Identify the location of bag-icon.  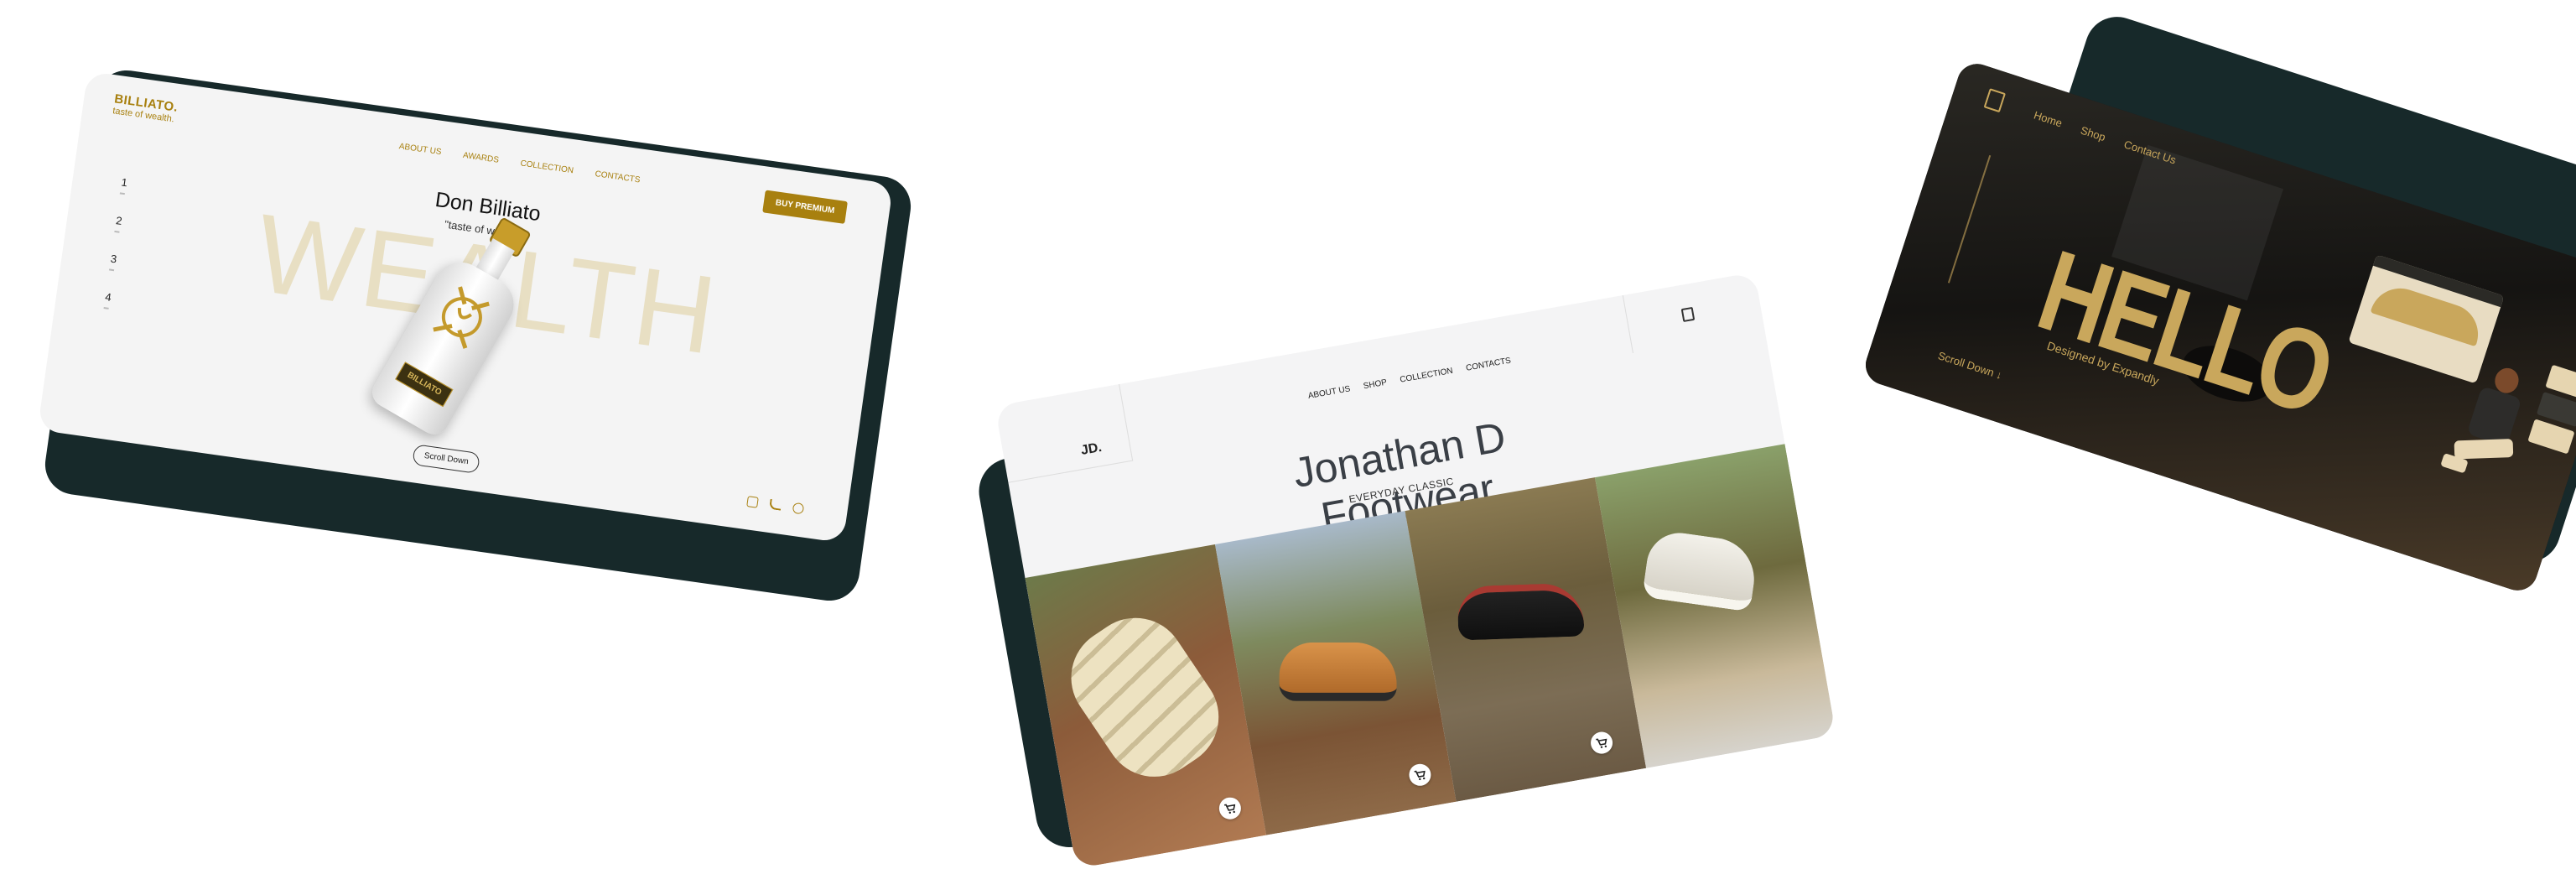
(1688, 315).